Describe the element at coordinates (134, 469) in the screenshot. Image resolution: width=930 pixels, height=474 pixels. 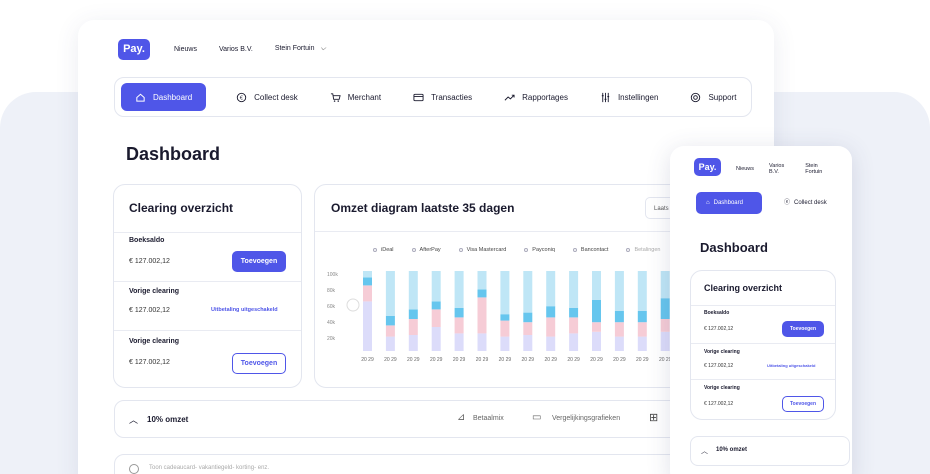
I see `radio-icon` at that location.